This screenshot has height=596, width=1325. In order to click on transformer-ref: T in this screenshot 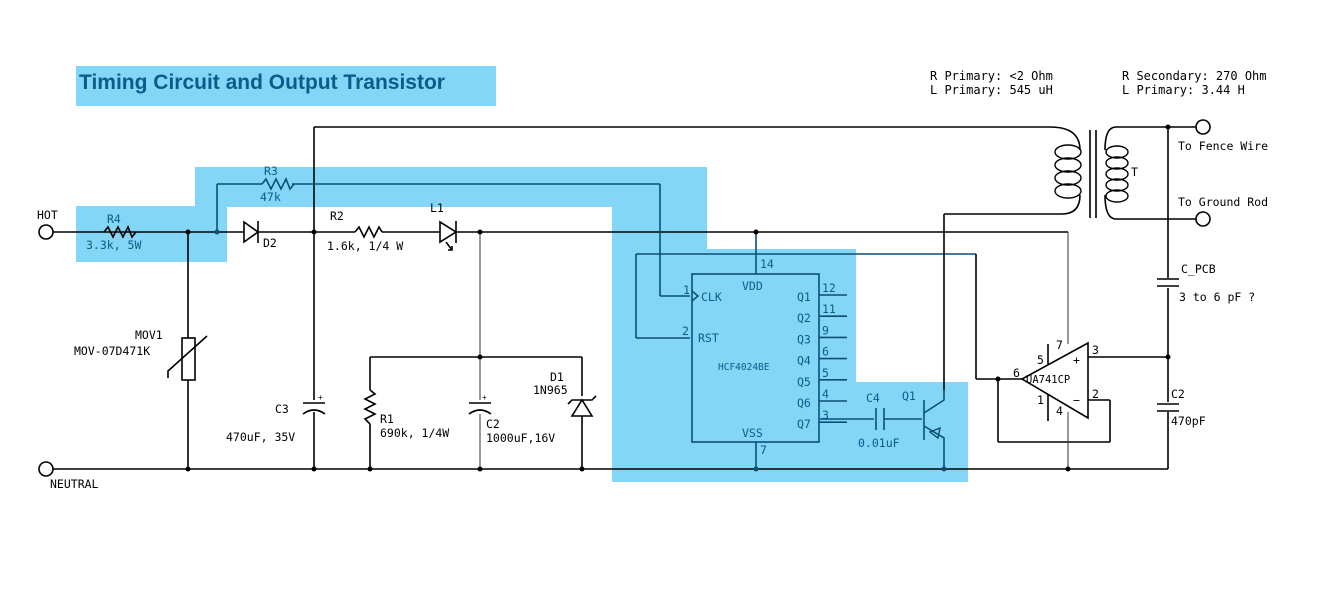, I will do `click(1134, 172)`.